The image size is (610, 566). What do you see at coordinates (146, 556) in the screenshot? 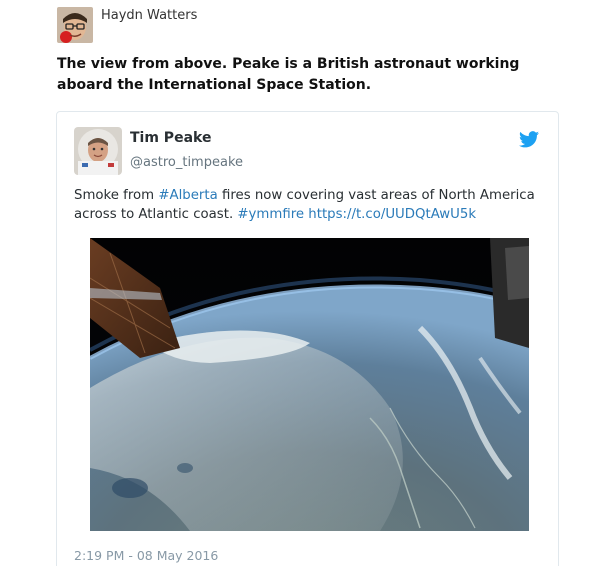
I see `tweet-timestamp: 2:19 PM - 08 May 2016` at bounding box center [146, 556].